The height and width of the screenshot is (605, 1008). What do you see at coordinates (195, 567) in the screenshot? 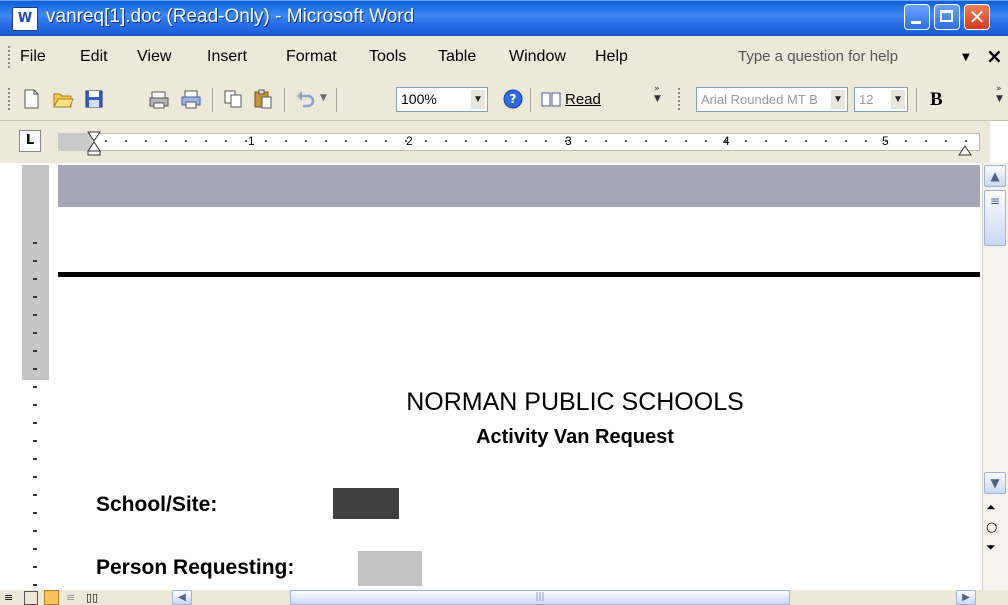
I see `person-requesting-label: Person Requesting:` at bounding box center [195, 567].